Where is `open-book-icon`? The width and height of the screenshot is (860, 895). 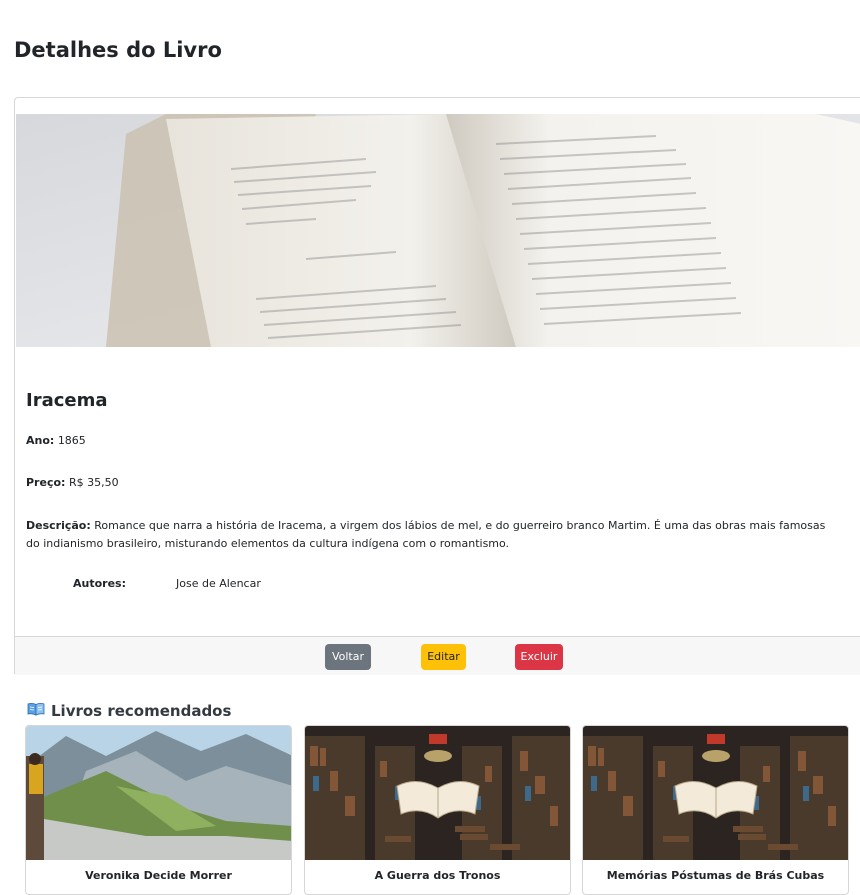
open-book-icon is located at coordinates (36, 711).